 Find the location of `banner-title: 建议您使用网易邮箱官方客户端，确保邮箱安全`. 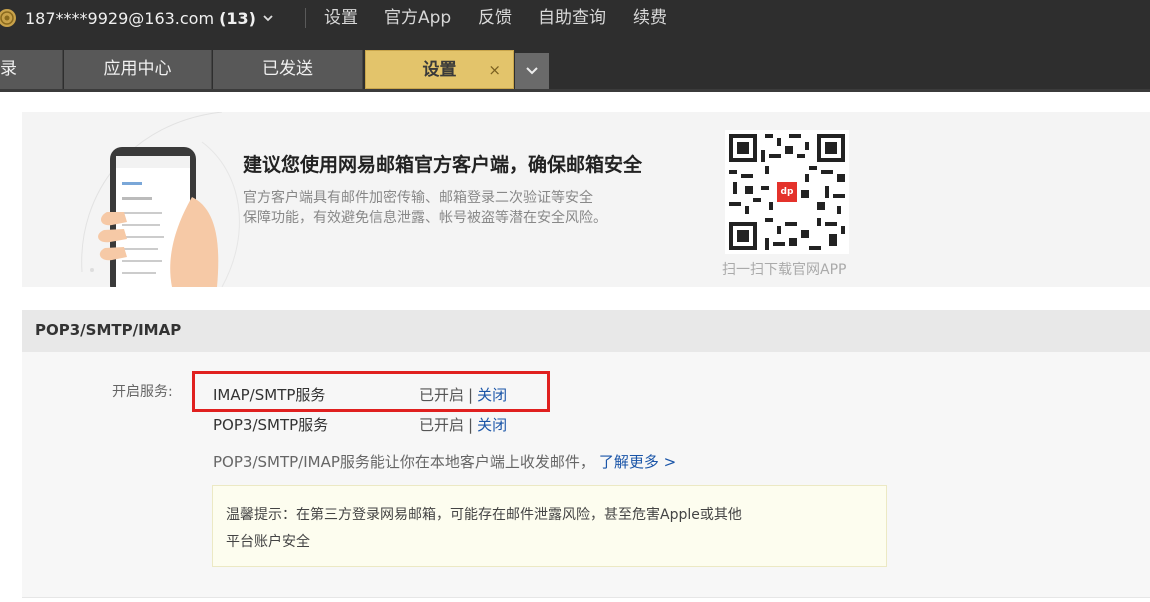

banner-title: 建议您使用网易邮箱官方客户端，确保邮箱安全 is located at coordinates (443, 165).